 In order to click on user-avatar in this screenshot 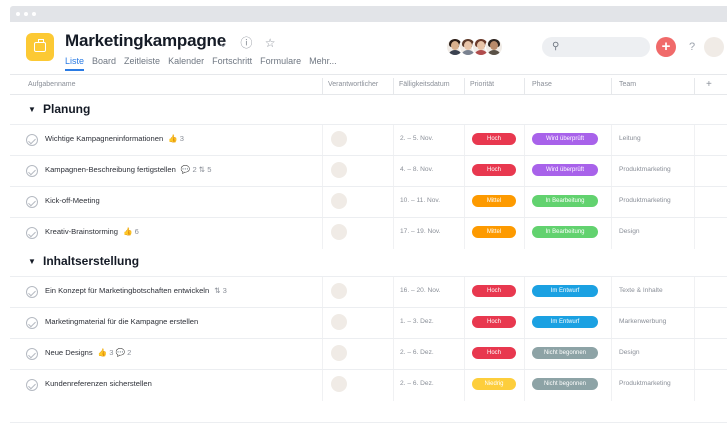, I will do `click(714, 47)`.